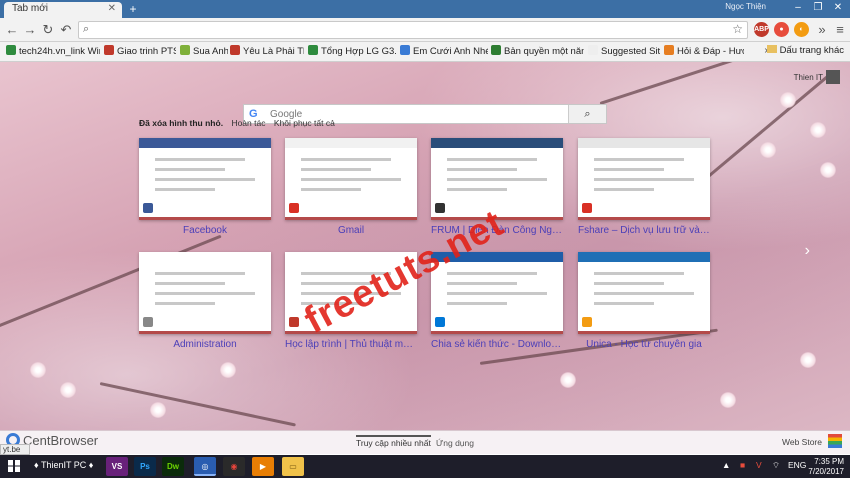  Describe the element at coordinates (263, 466) in the screenshot. I see `taskbar-app-icon: ▶` at that location.